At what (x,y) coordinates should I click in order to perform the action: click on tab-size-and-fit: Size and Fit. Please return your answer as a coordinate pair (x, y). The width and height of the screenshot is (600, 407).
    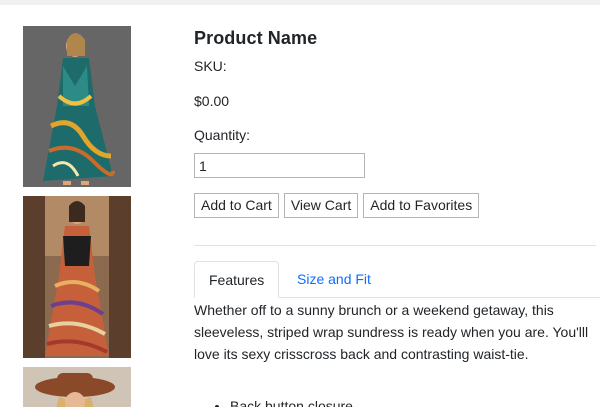
    Looking at the image, I should click on (334, 279).